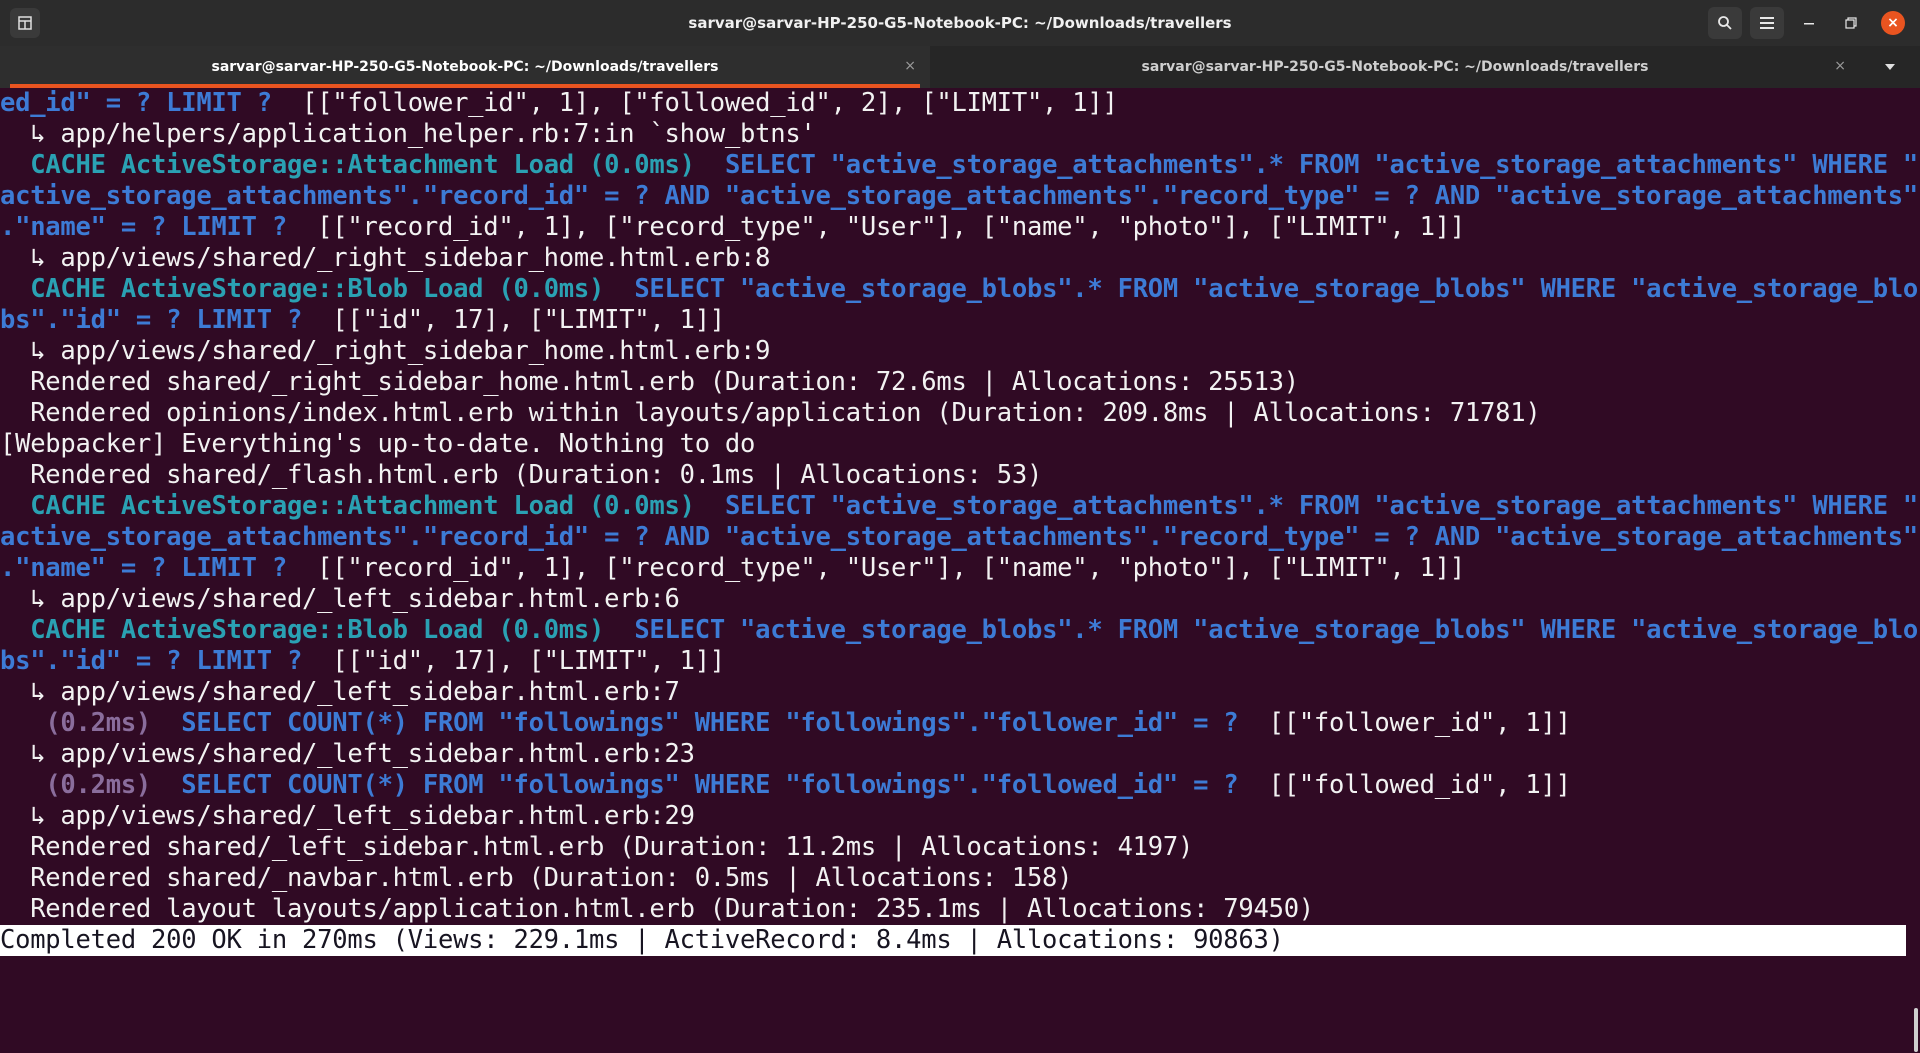 The image size is (1920, 1053). I want to click on minimize-button, so click(1809, 23).